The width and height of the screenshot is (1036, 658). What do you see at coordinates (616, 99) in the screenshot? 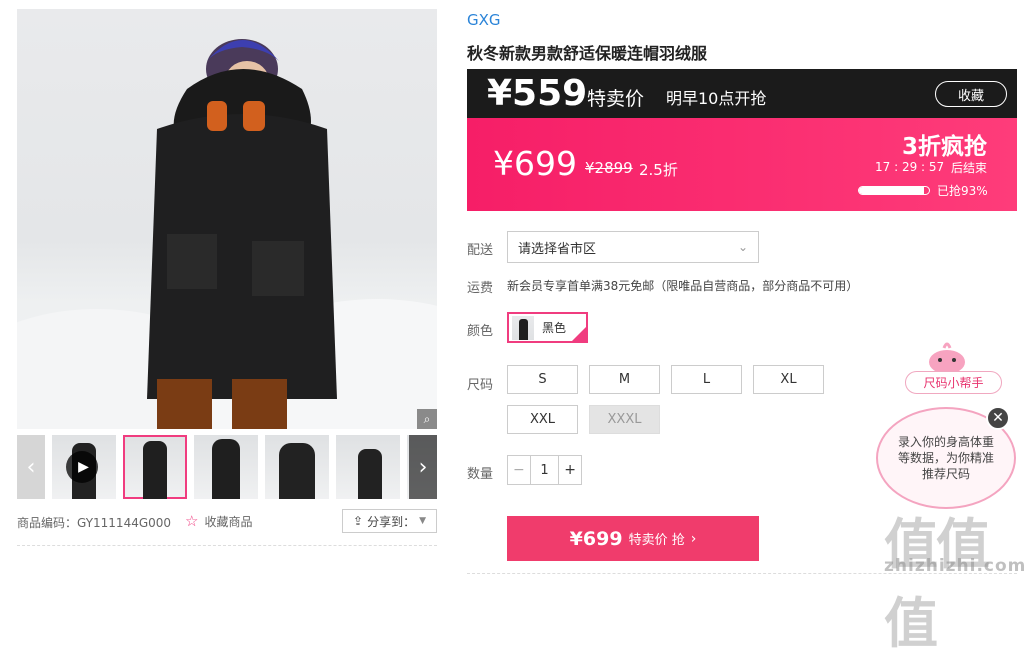
I see `special-price-label: 特卖价` at bounding box center [616, 99].